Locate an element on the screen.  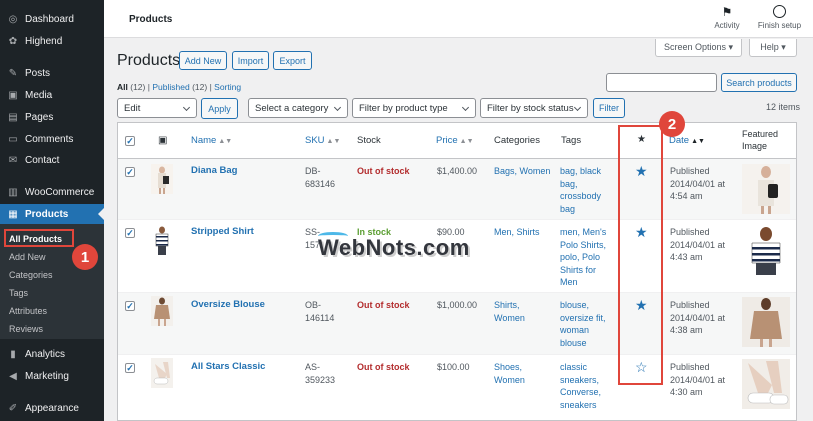
sidebar-item-woocommerce: ▥ WooCommerce is located at coordinates (52, 192).